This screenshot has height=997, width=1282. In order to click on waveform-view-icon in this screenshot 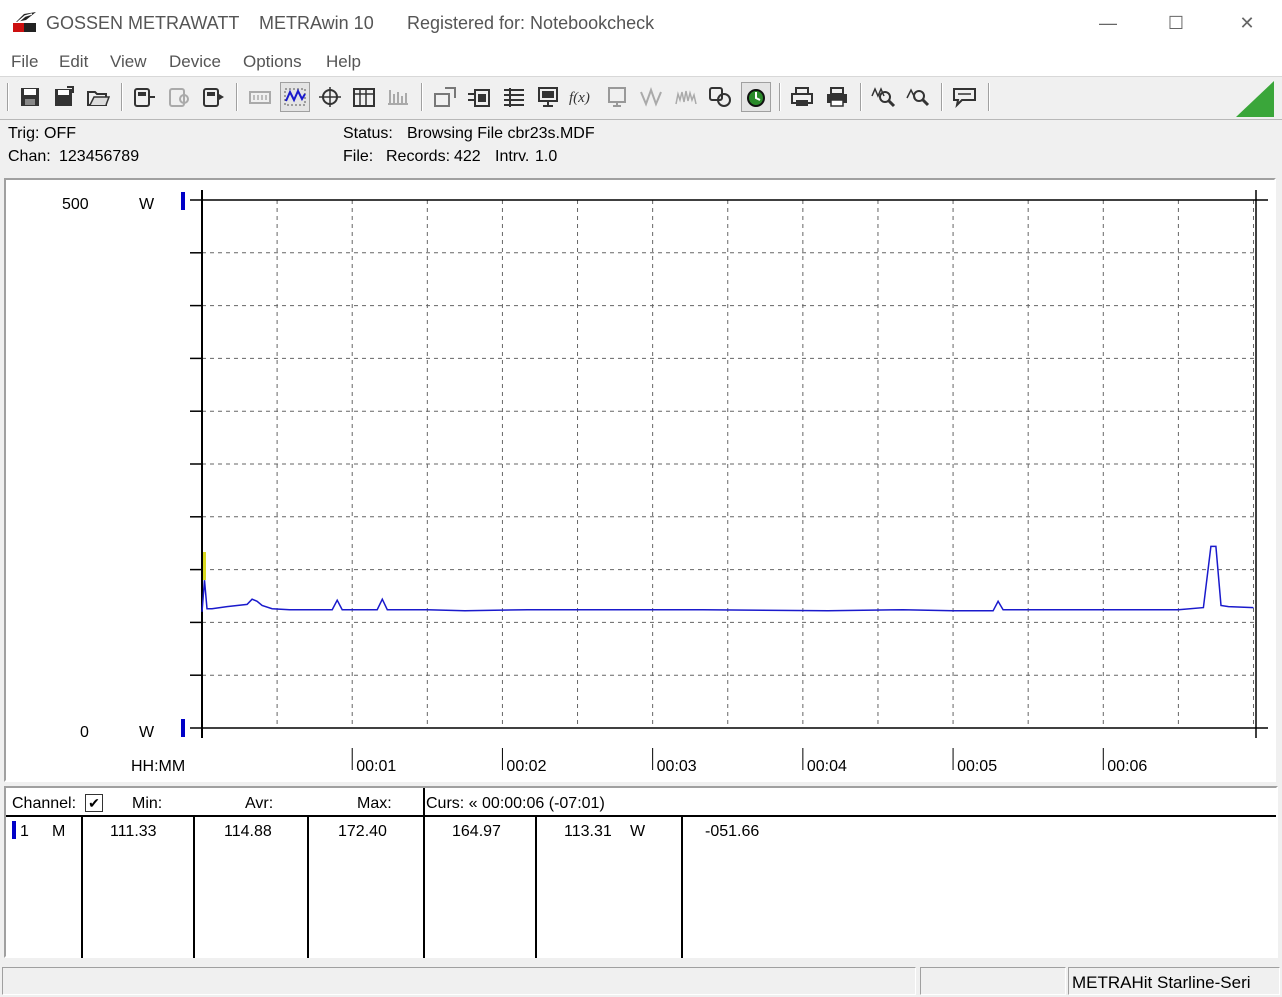, I will do `click(295, 97)`.